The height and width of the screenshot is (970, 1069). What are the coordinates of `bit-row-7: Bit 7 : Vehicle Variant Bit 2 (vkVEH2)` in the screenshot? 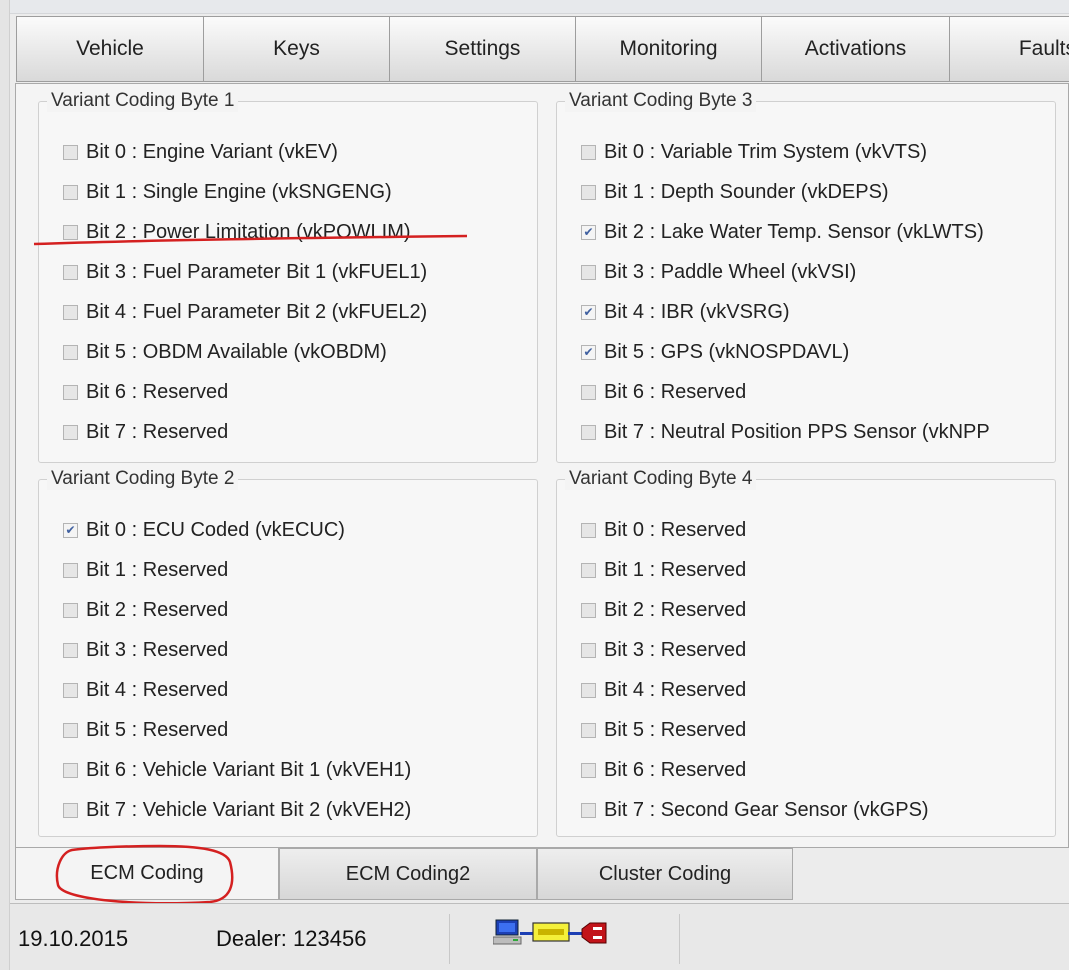 It's located at (295, 810).